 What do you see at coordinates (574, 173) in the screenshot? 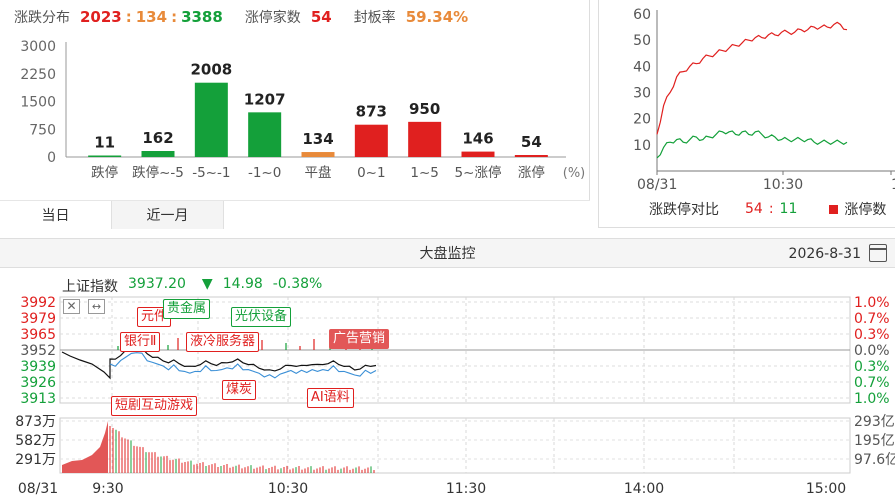
I see `x-unit-label: (%)` at bounding box center [574, 173].